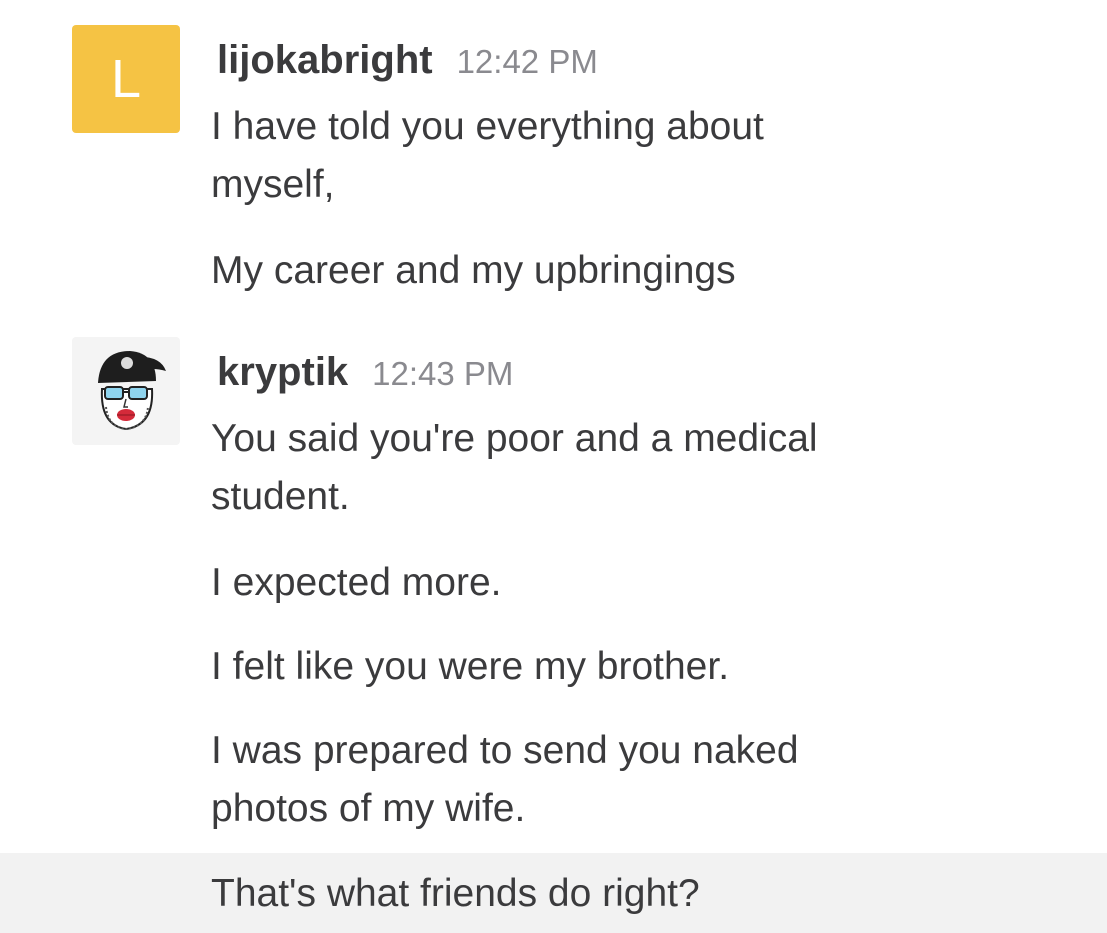 This screenshot has height=933, width=1107. What do you see at coordinates (132, 391) in the screenshot?
I see `user-portrait-icon` at bounding box center [132, 391].